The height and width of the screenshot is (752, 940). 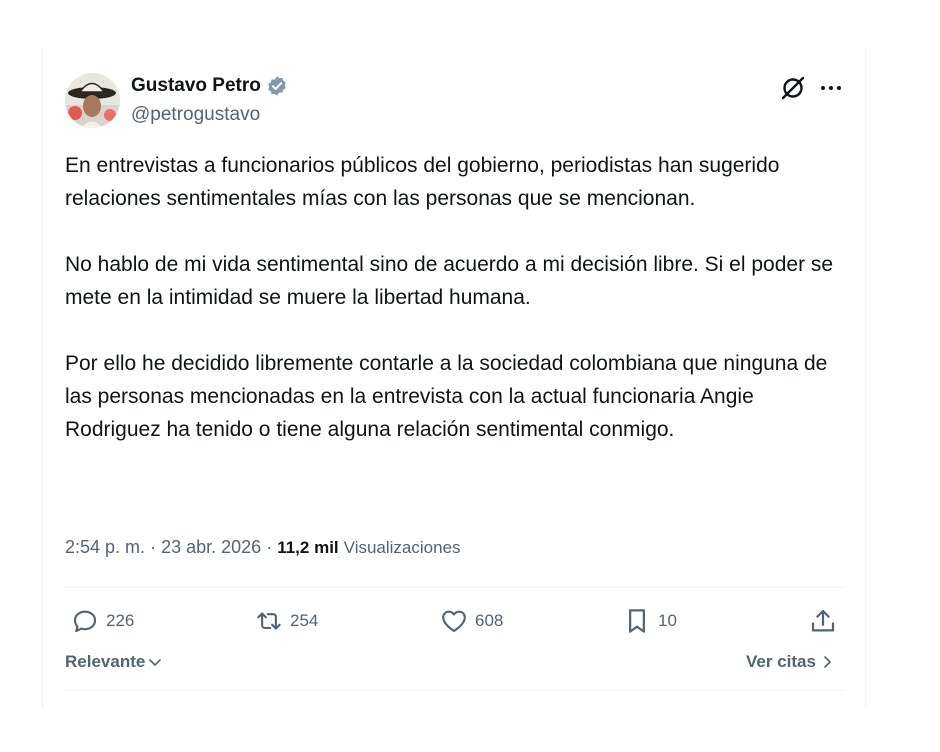 What do you see at coordinates (92, 100) in the screenshot?
I see `avatar` at bounding box center [92, 100].